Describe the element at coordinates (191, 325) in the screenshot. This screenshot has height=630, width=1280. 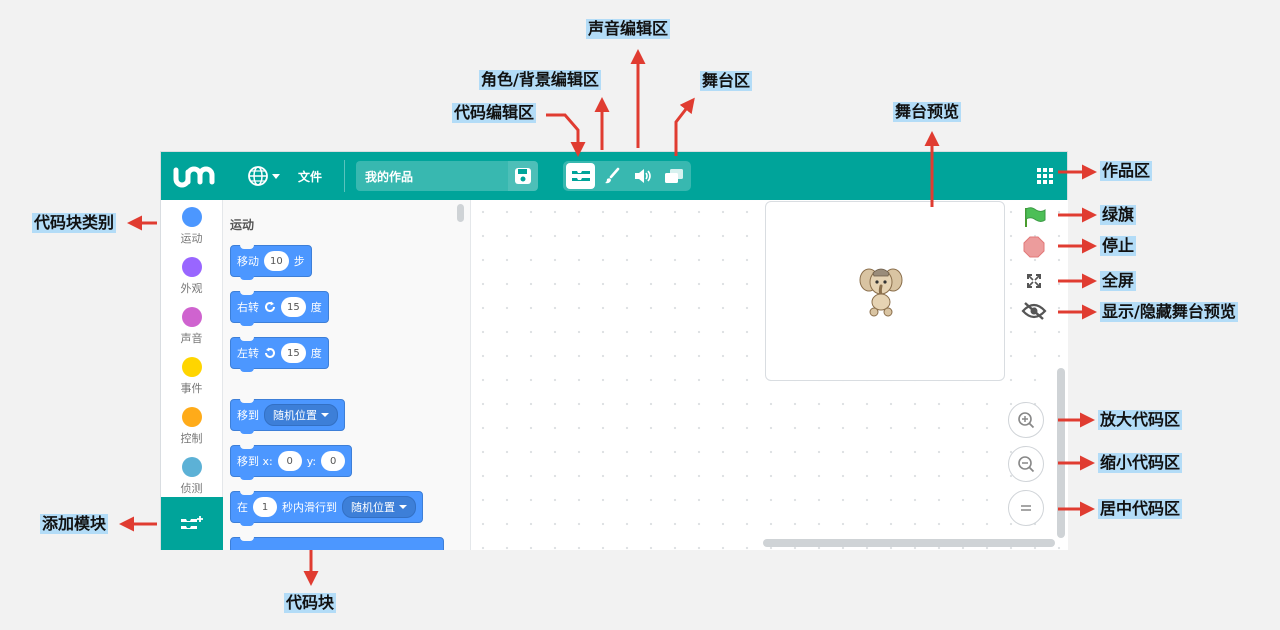
I see `category-sound: 声音` at that location.